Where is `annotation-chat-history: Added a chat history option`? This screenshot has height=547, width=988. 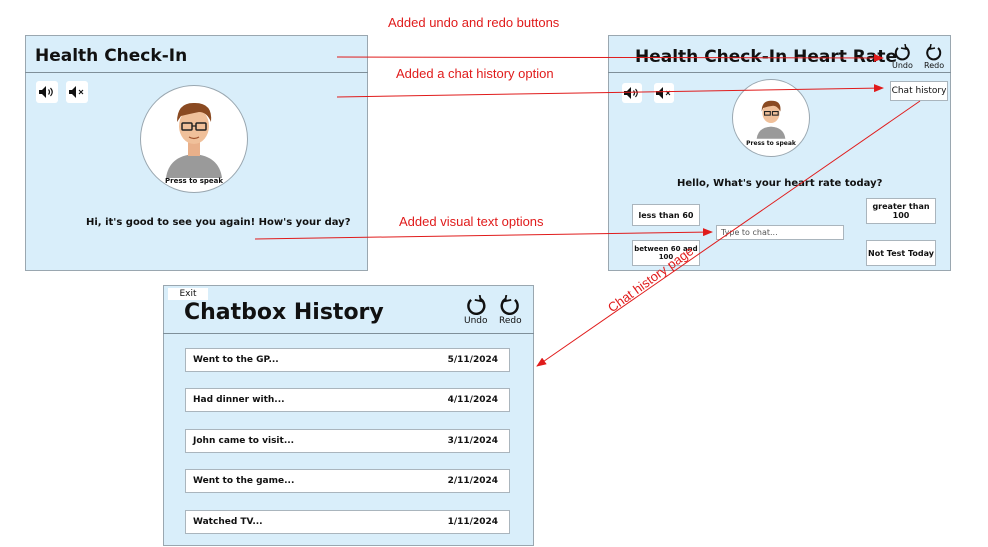 annotation-chat-history: Added a chat history option is located at coordinates (475, 73).